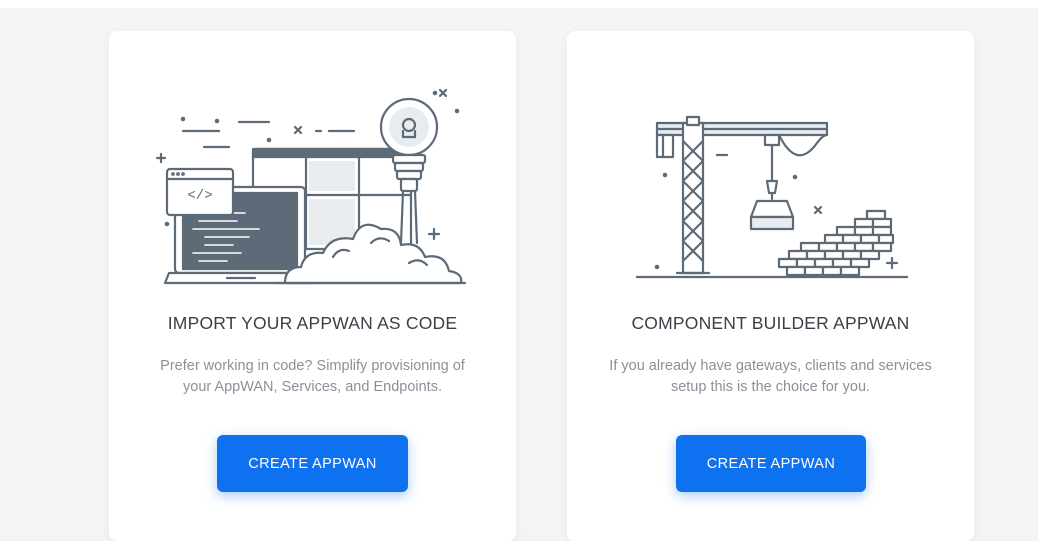  I want to click on card-title: IMPORT YOUR APPWAN AS CODE, so click(312, 323).